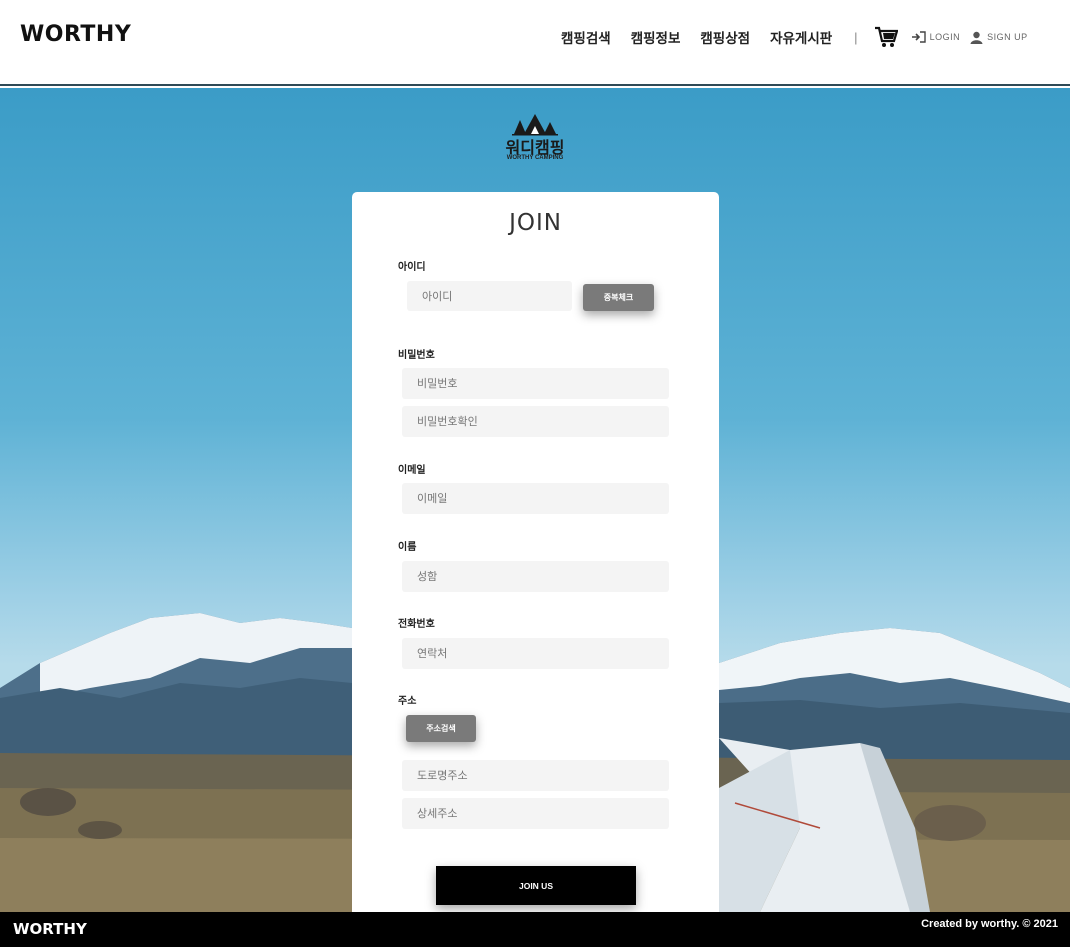 The image size is (1070, 947). I want to click on phone-input, so click(535, 653).